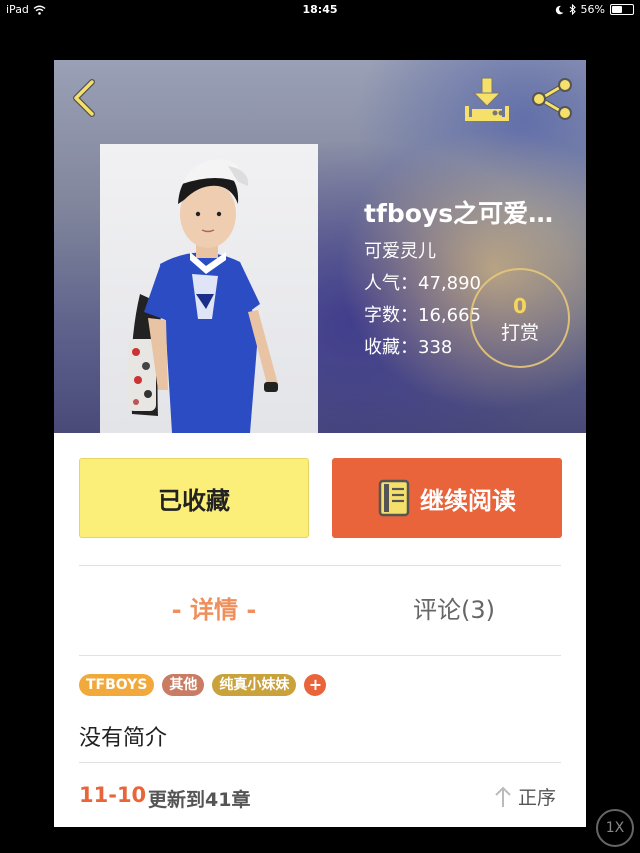 The height and width of the screenshot is (853, 640). I want to click on sort-label: 正序, so click(537, 798).